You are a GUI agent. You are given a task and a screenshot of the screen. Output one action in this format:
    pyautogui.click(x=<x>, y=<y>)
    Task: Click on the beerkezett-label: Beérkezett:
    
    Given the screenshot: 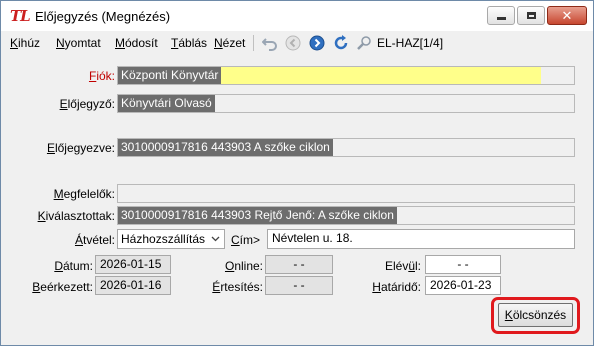 What is the action you would take?
    pyautogui.click(x=62, y=287)
    